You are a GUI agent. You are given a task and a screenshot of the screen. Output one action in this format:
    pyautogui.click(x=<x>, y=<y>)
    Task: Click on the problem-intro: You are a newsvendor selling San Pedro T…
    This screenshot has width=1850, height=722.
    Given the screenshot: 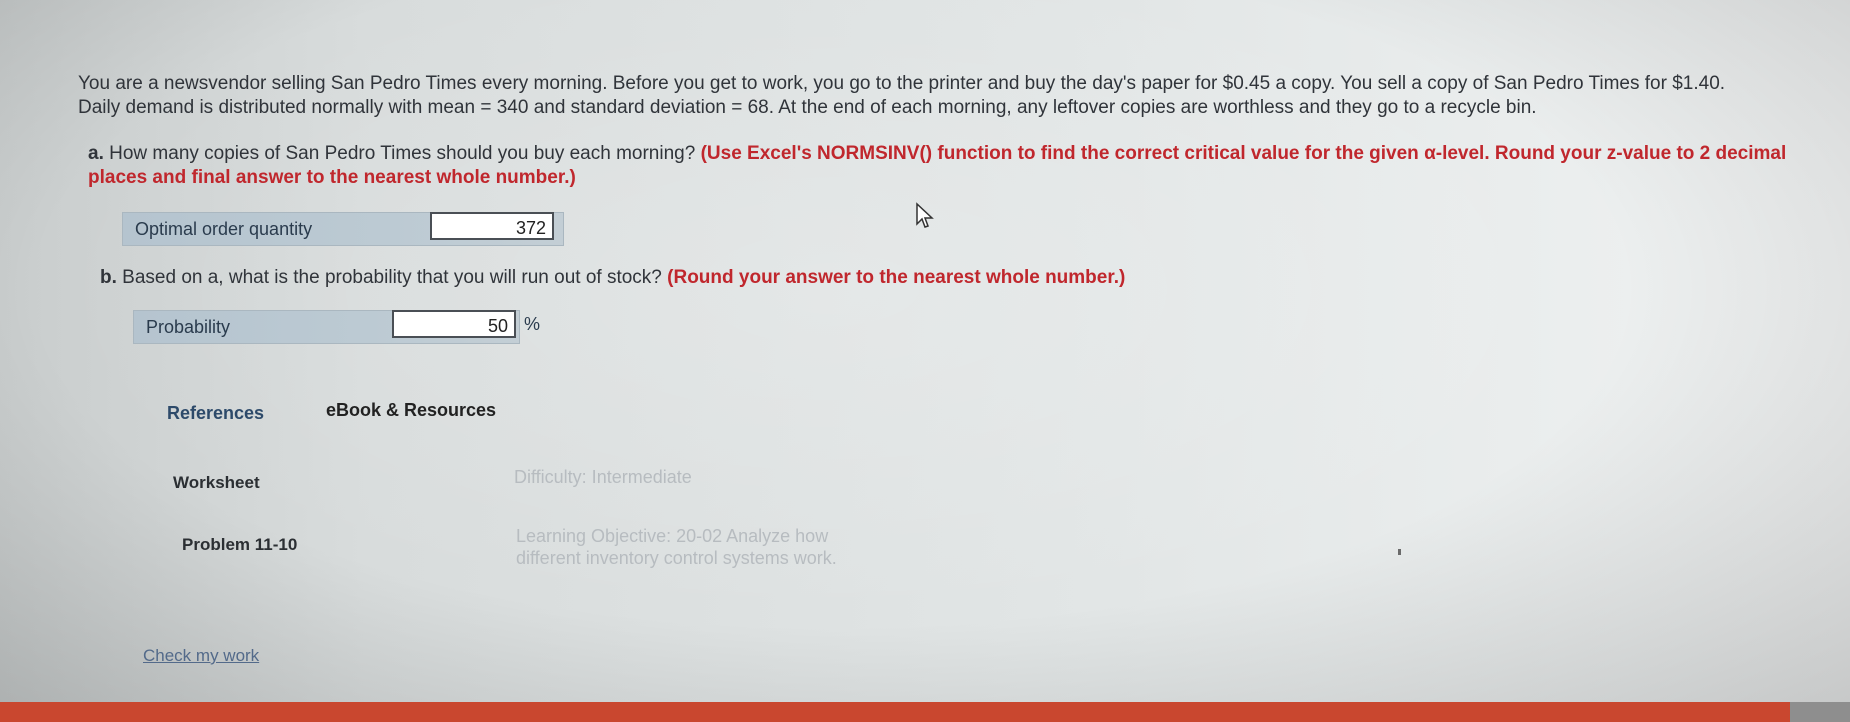 What is the action you would take?
    pyautogui.click(x=948, y=96)
    